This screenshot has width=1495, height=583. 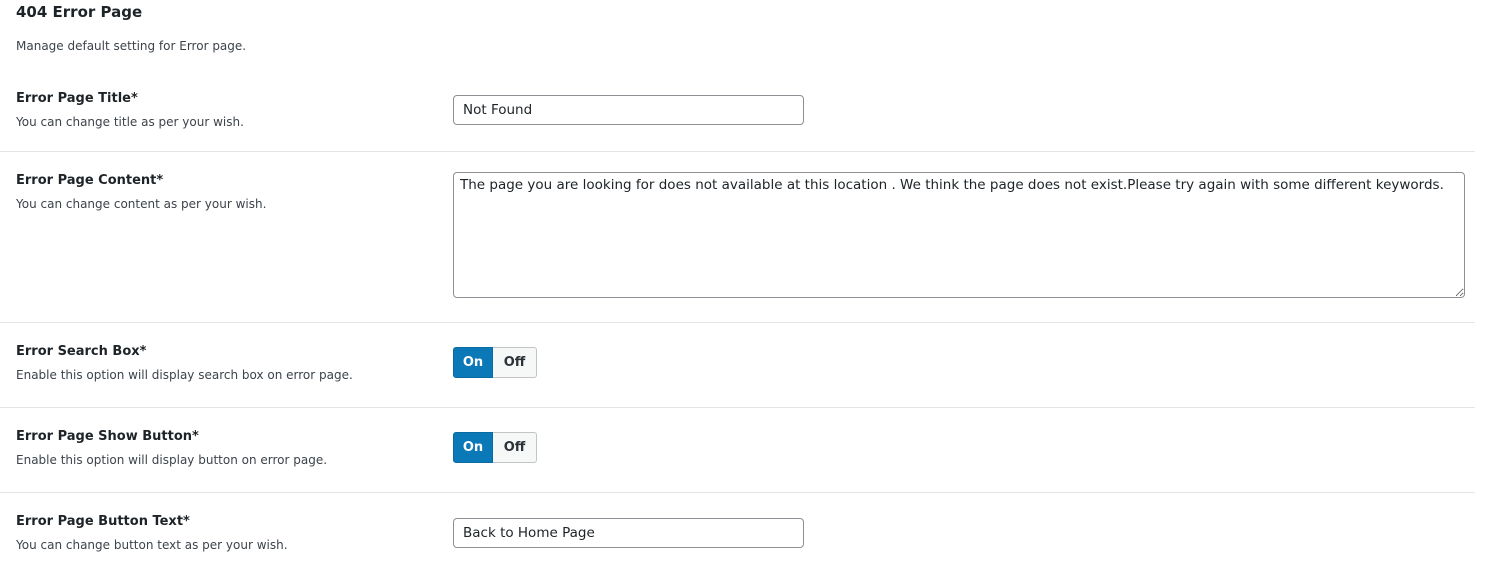 I want to click on field-label-title: Error Page Title*, so click(x=77, y=98).